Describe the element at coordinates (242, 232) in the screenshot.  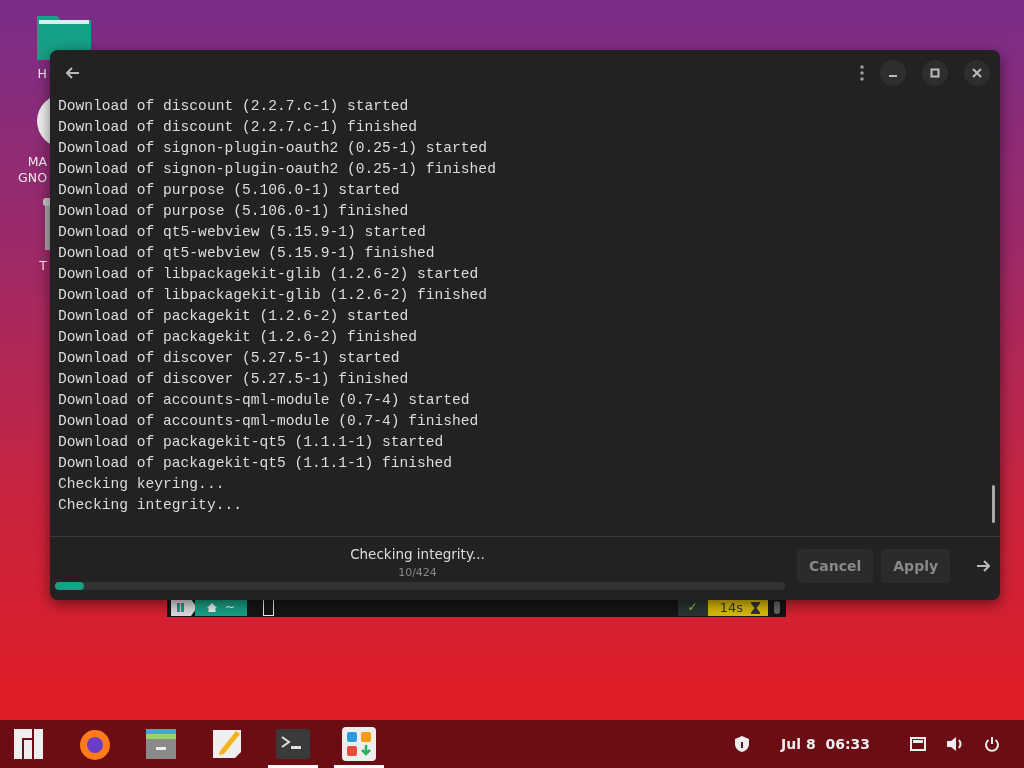
I see `log-line: Download of qt5-webview (5.15.9-1) started` at that location.